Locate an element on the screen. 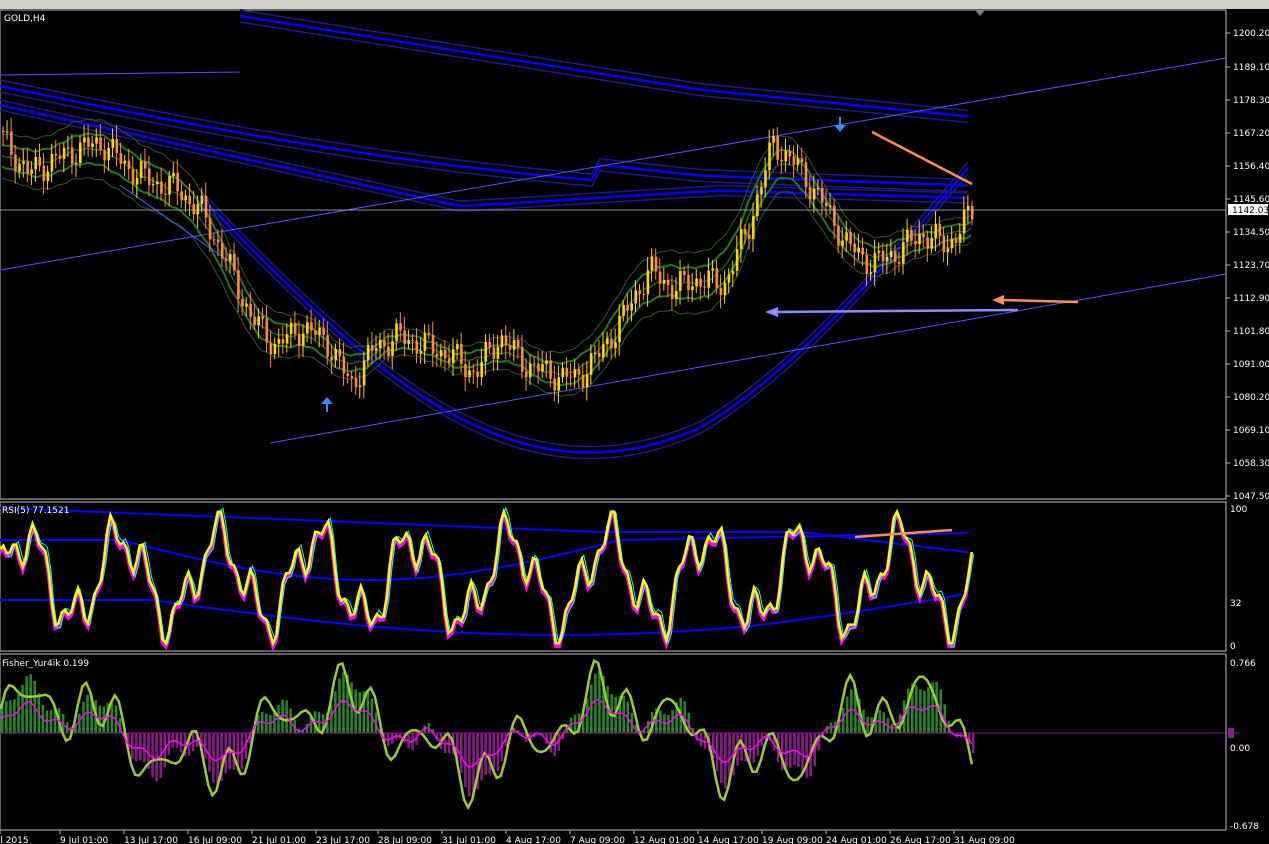  time-tick-label: 26 Aug 17:00 is located at coordinates (920, 840).